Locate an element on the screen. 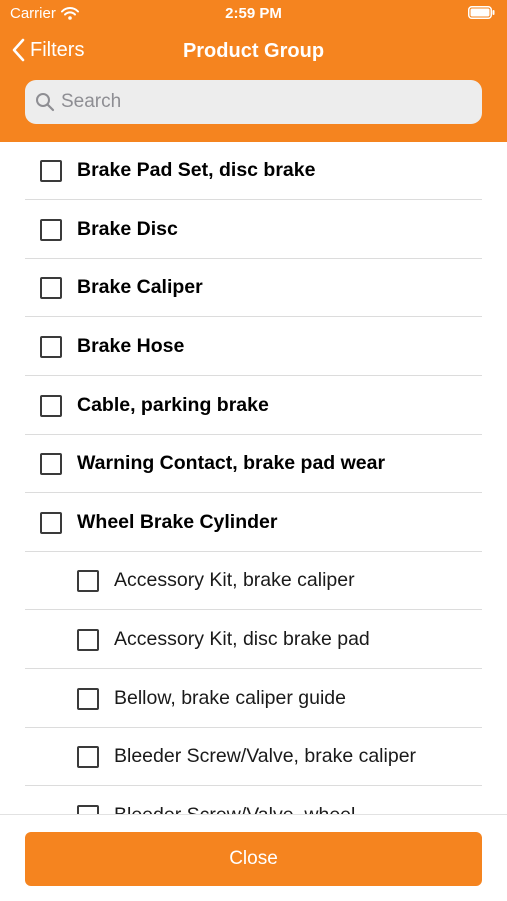 The height and width of the screenshot is (901, 507). list-item: Accessory Kit, disc brake pad is located at coordinates (253, 640).